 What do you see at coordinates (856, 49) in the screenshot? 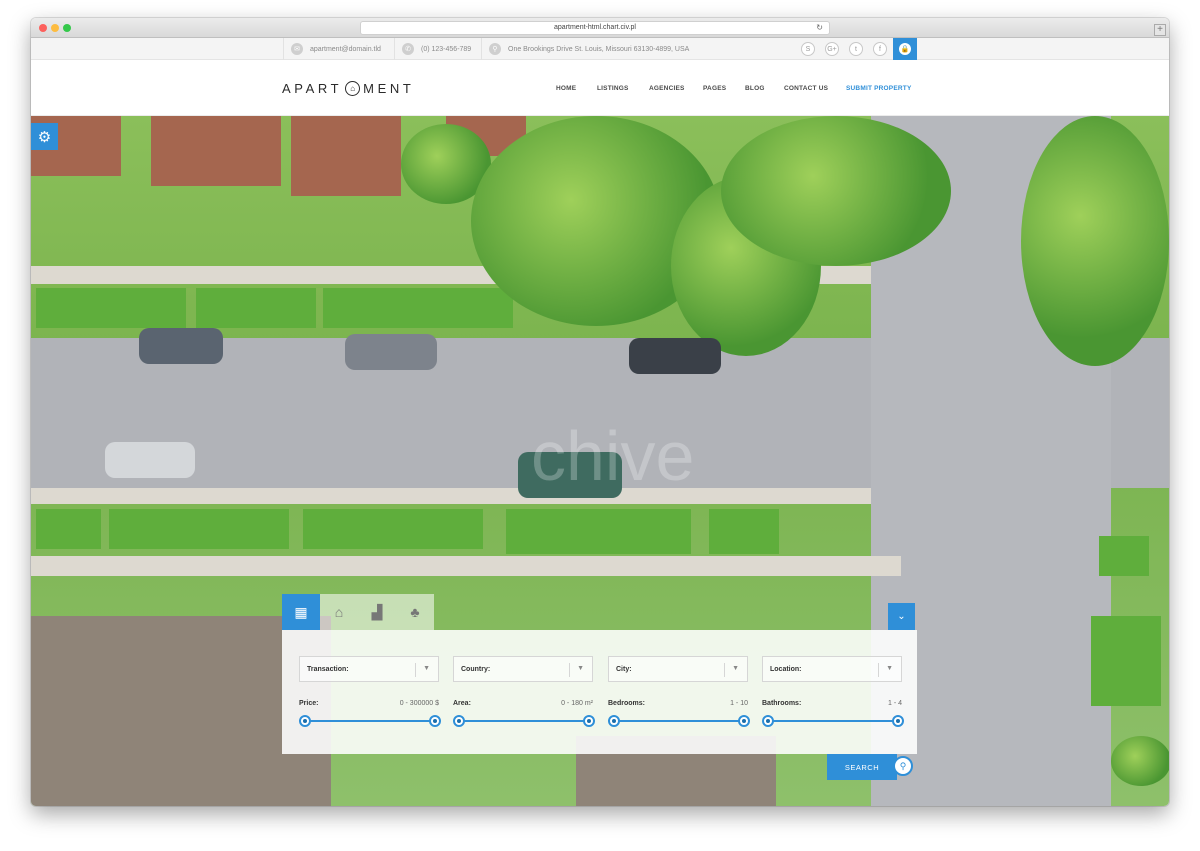
I see `twitter-icon: t` at bounding box center [856, 49].